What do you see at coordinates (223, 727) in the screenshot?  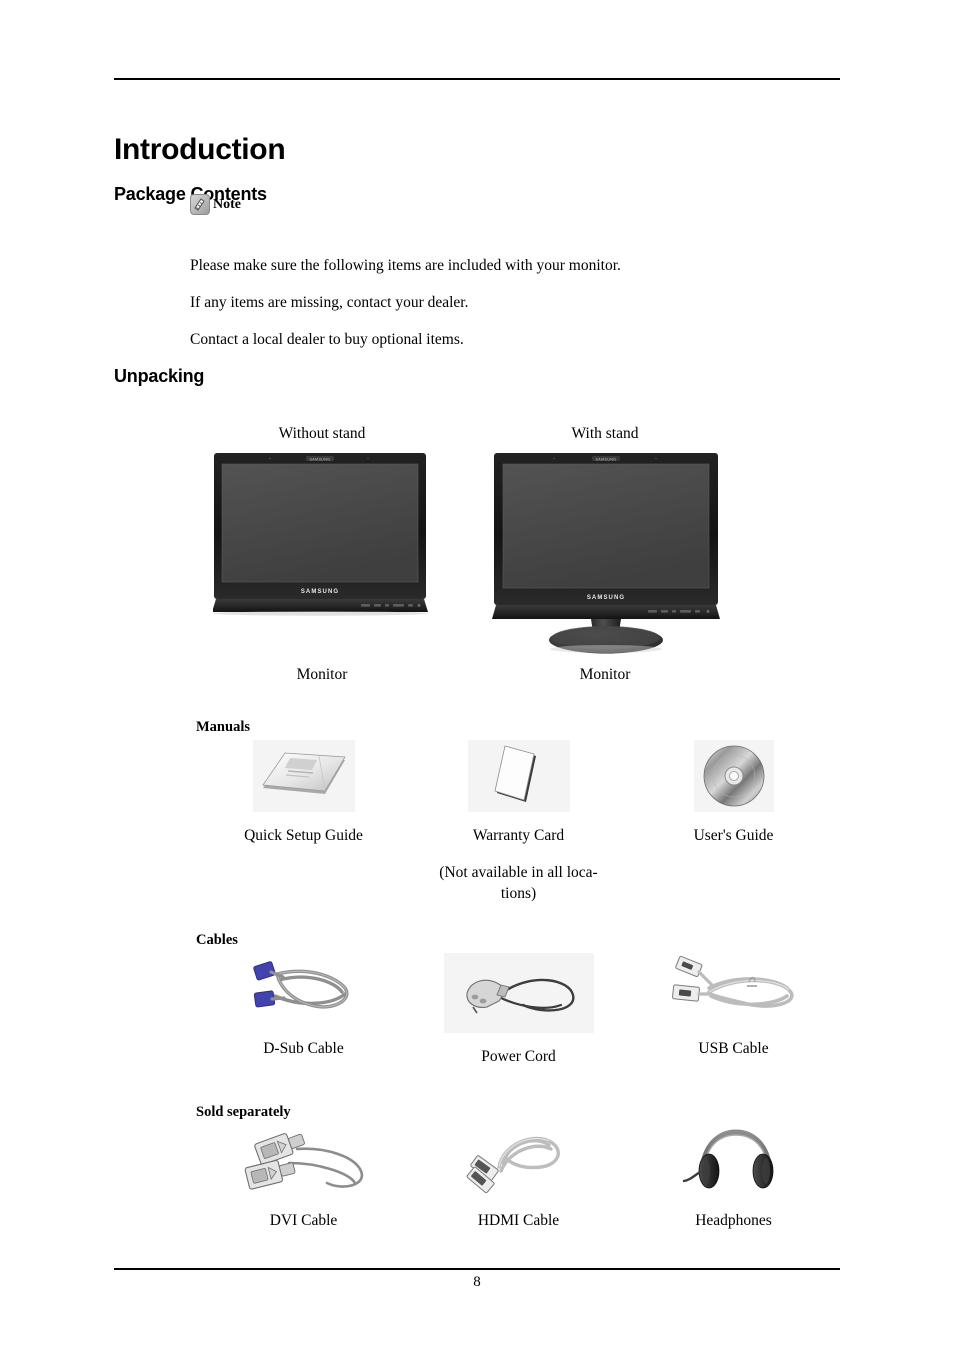 I see `subsection-label-manuals: Manuals` at bounding box center [223, 727].